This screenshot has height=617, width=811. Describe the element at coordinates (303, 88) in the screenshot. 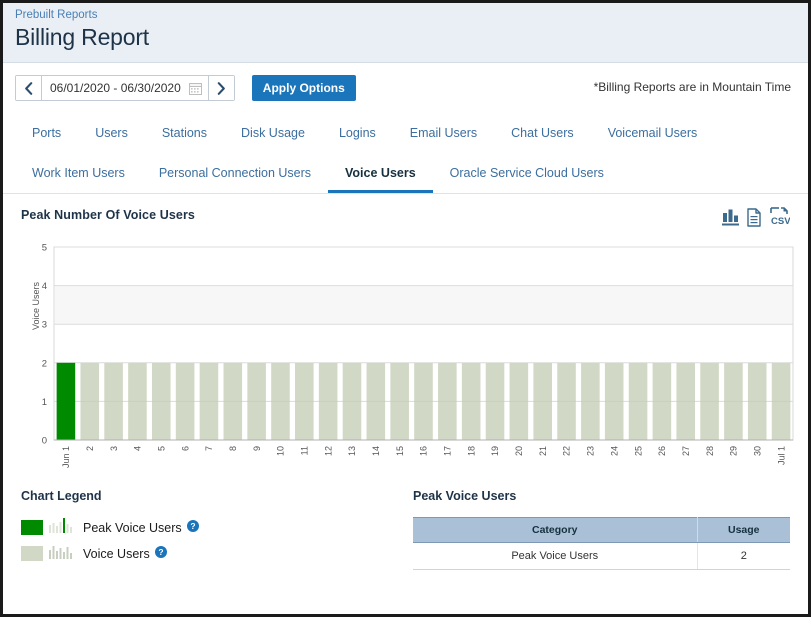

I see `apply-options-button: Apply Options` at that location.